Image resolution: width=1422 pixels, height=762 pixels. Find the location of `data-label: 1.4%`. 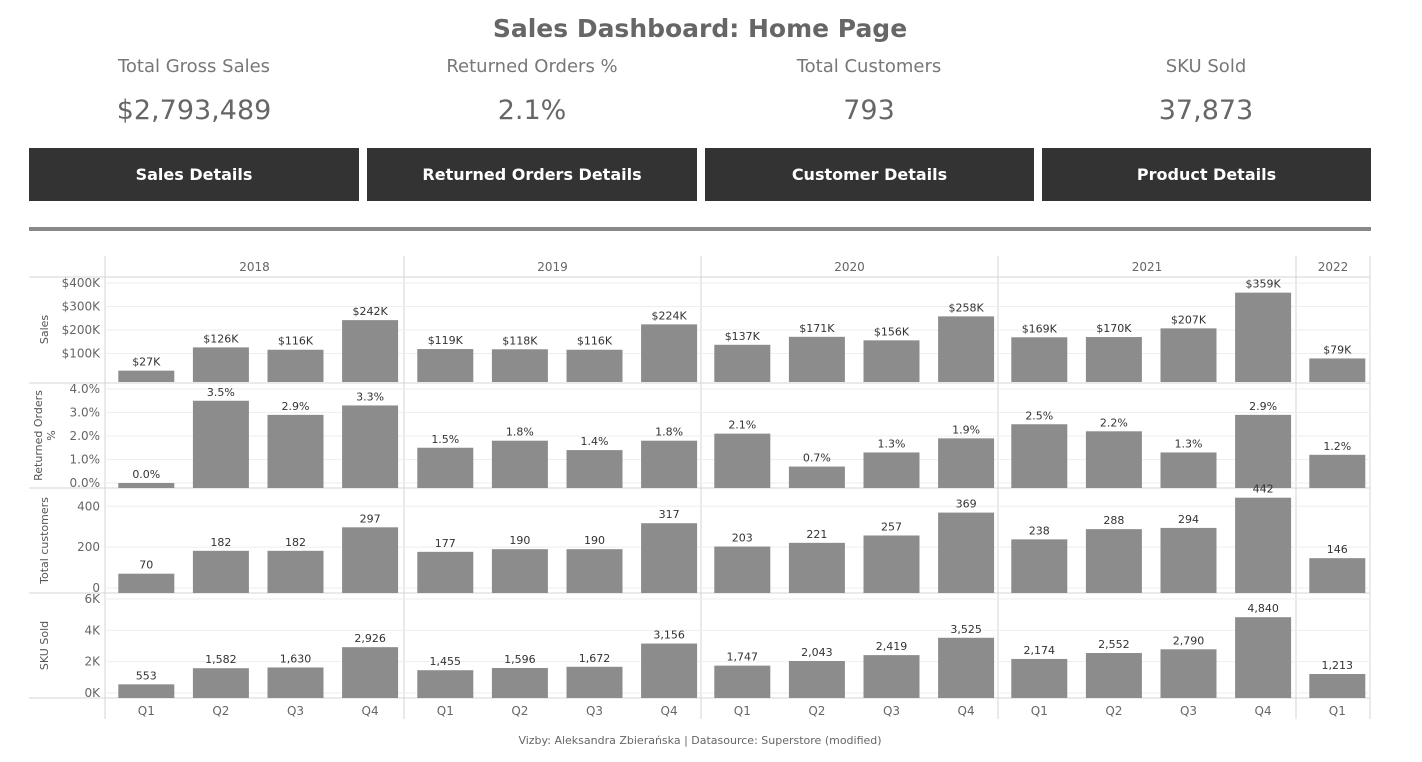

data-label: 1.4% is located at coordinates (595, 441).